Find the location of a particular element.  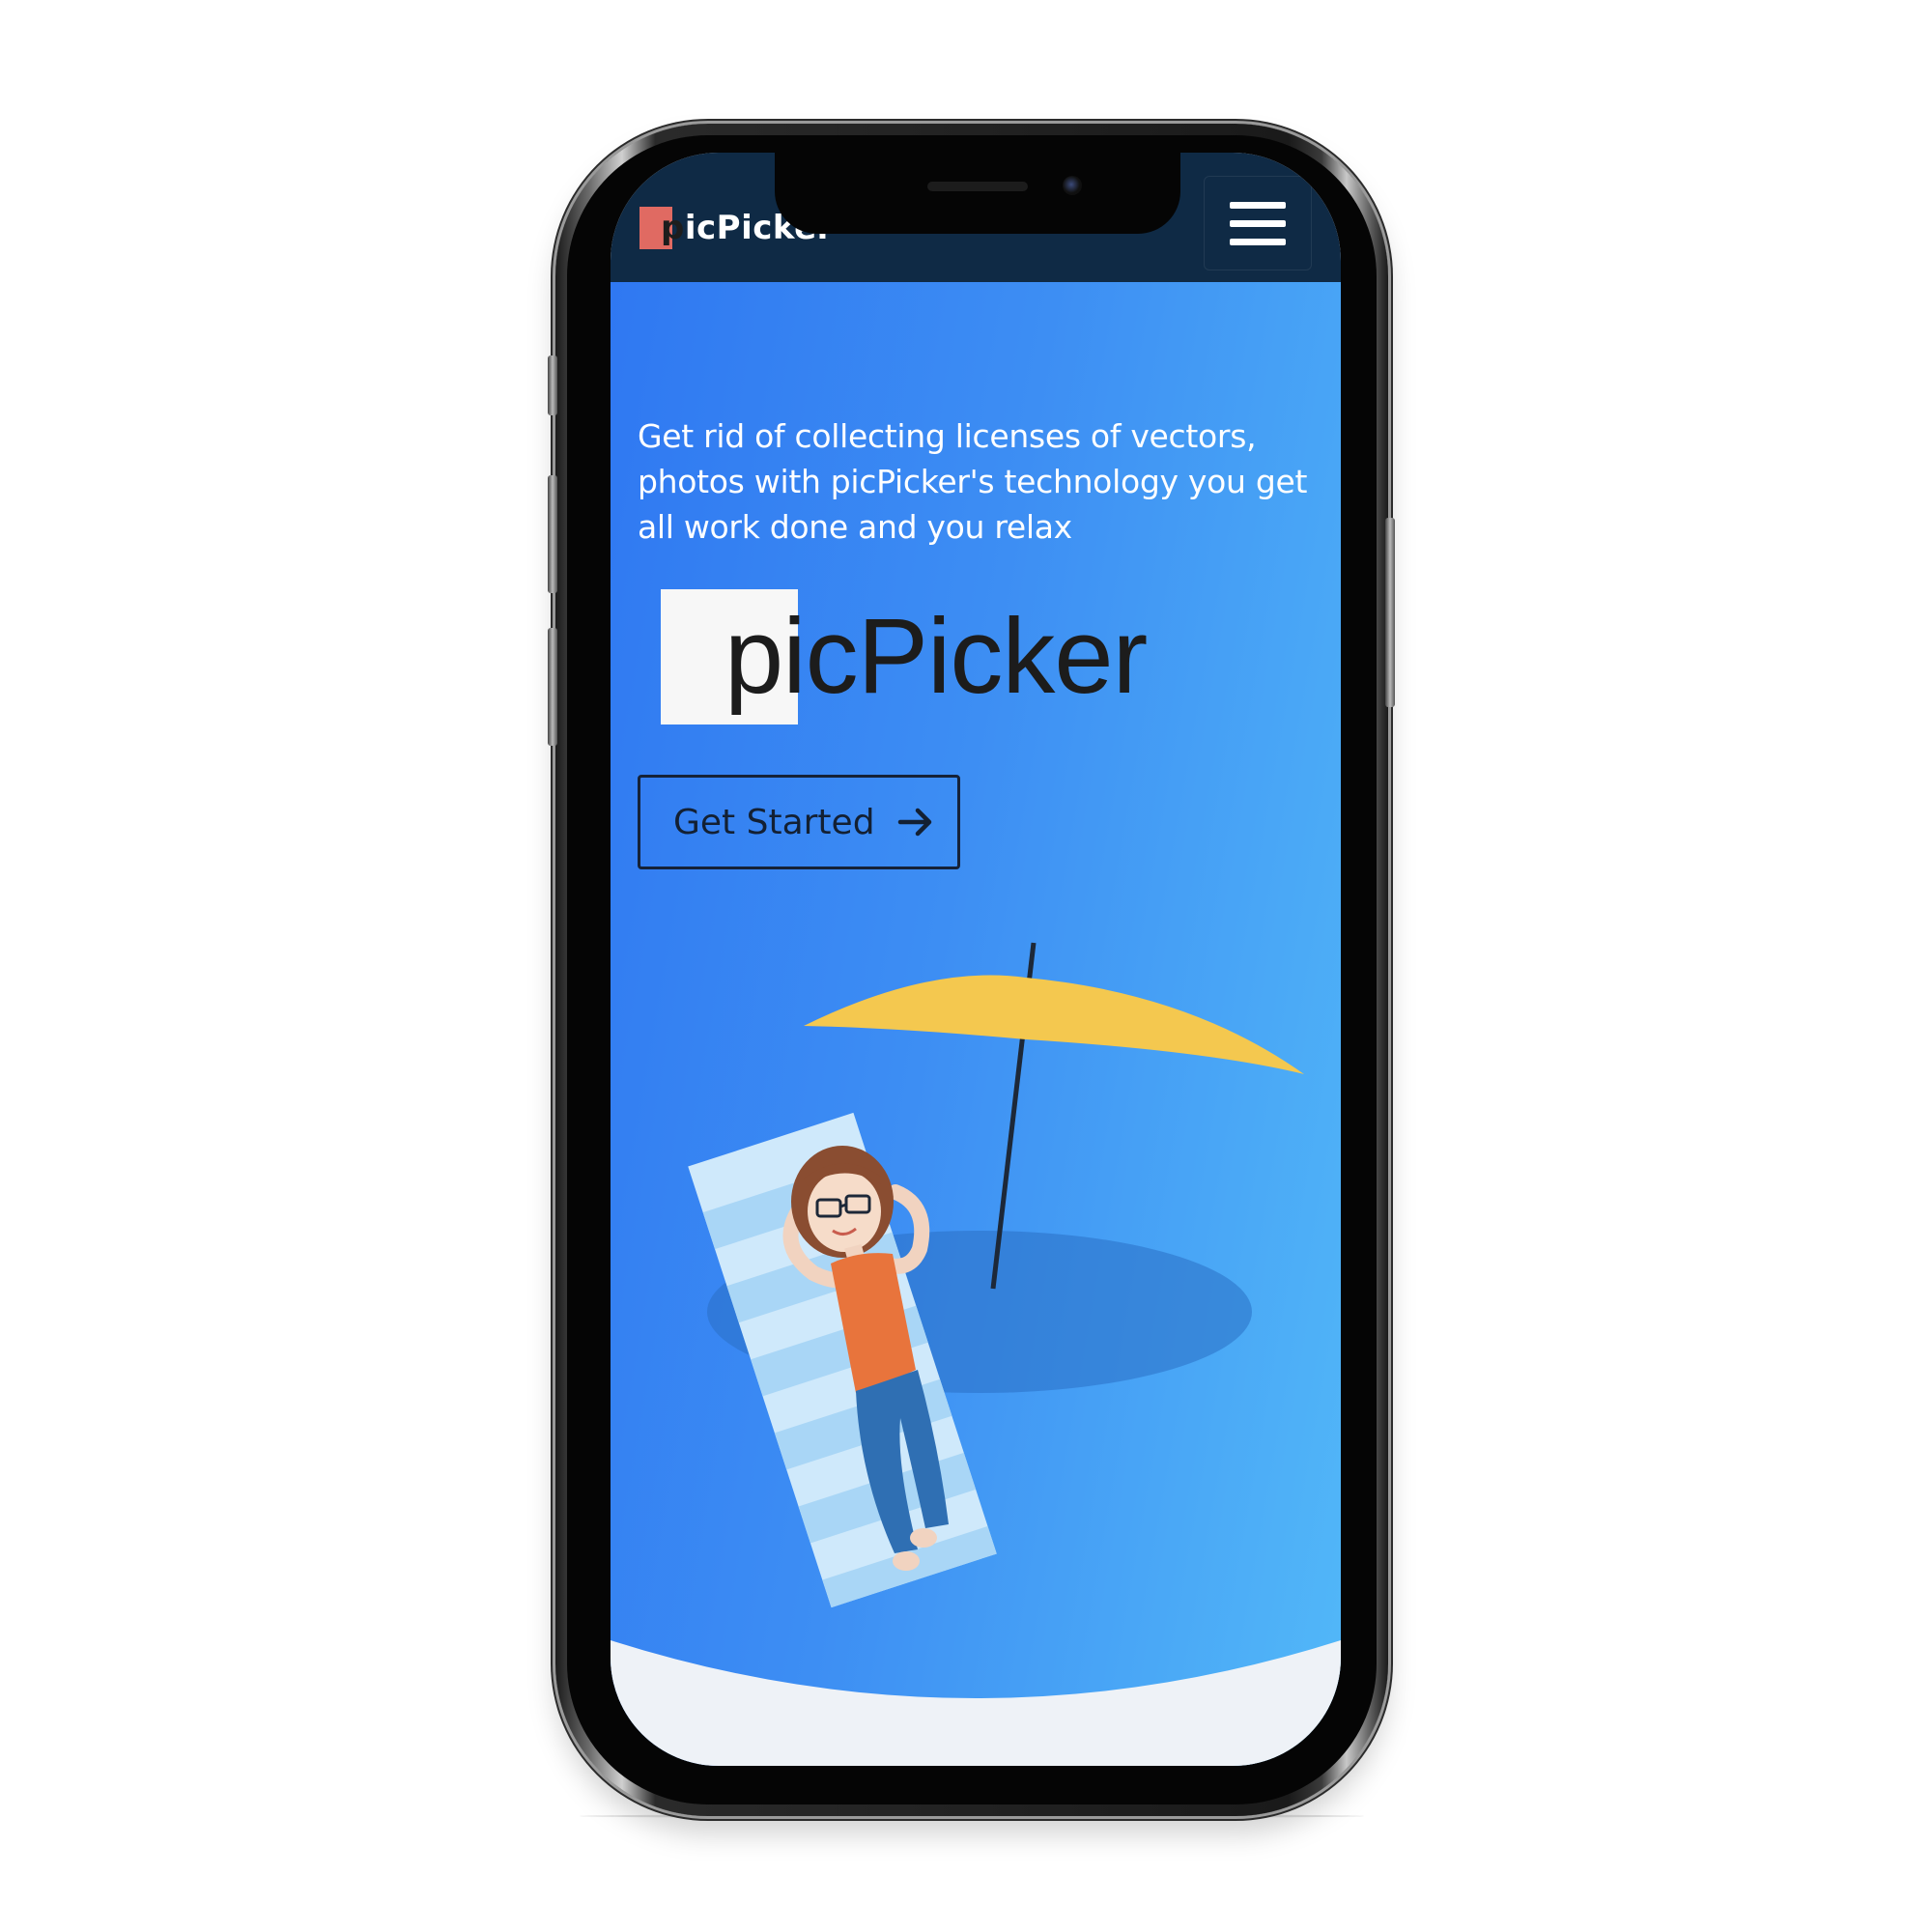

side-button-power is located at coordinates (1390, 612).